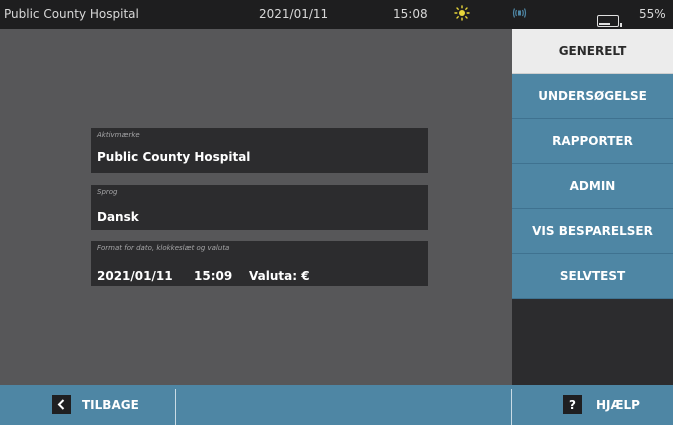  I want to click on help-label: HJÆLP, so click(618, 404).